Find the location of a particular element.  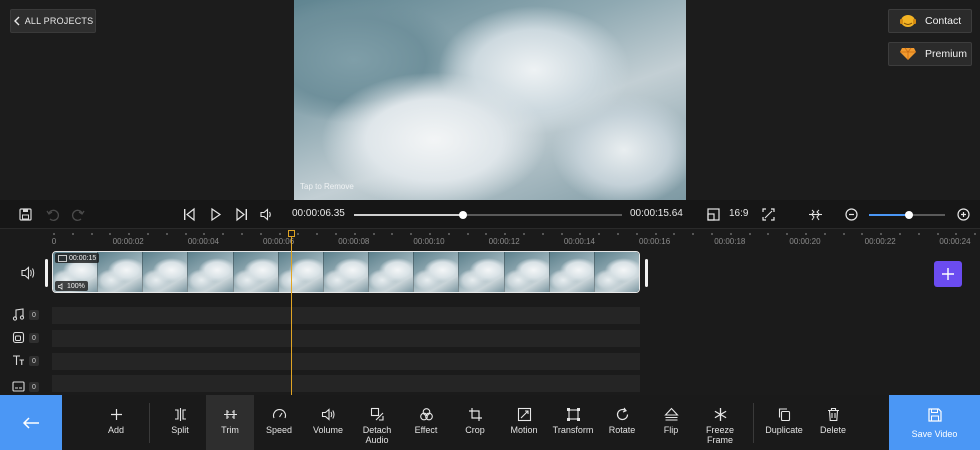

text-track-count: 0 is located at coordinates (34, 361).